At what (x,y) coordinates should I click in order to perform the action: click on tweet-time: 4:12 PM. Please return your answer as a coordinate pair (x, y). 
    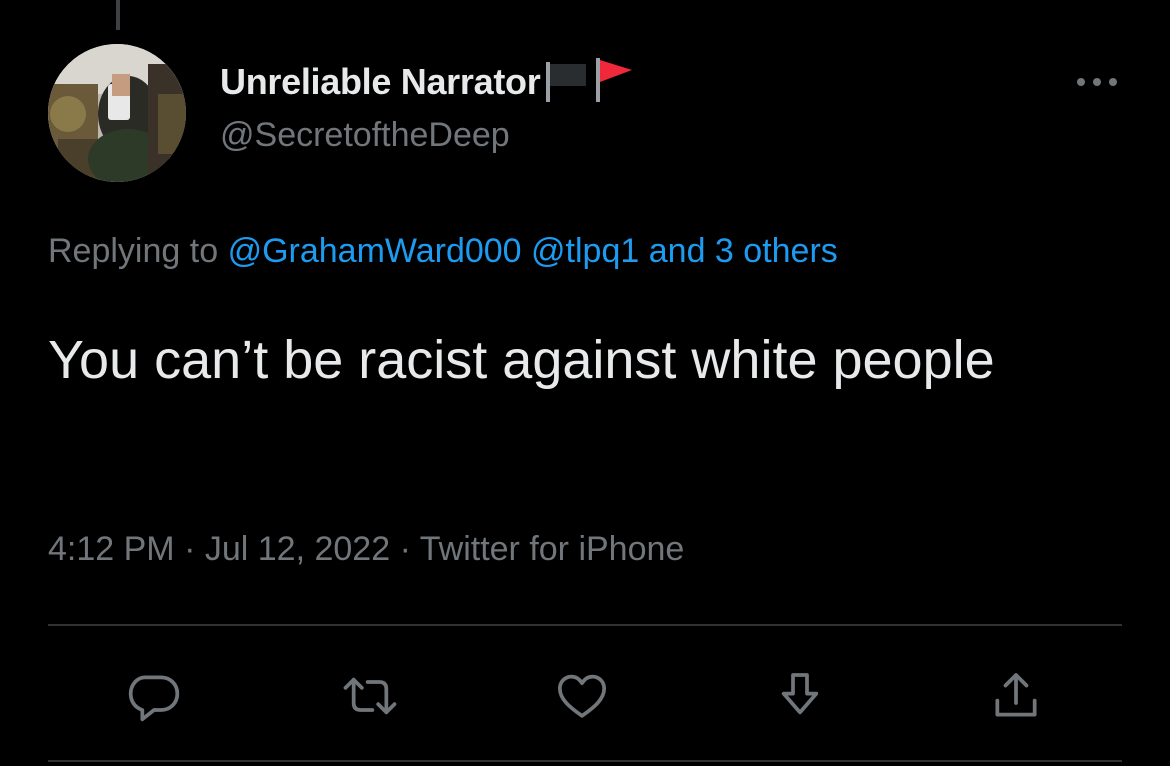
    Looking at the image, I should click on (111, 549).